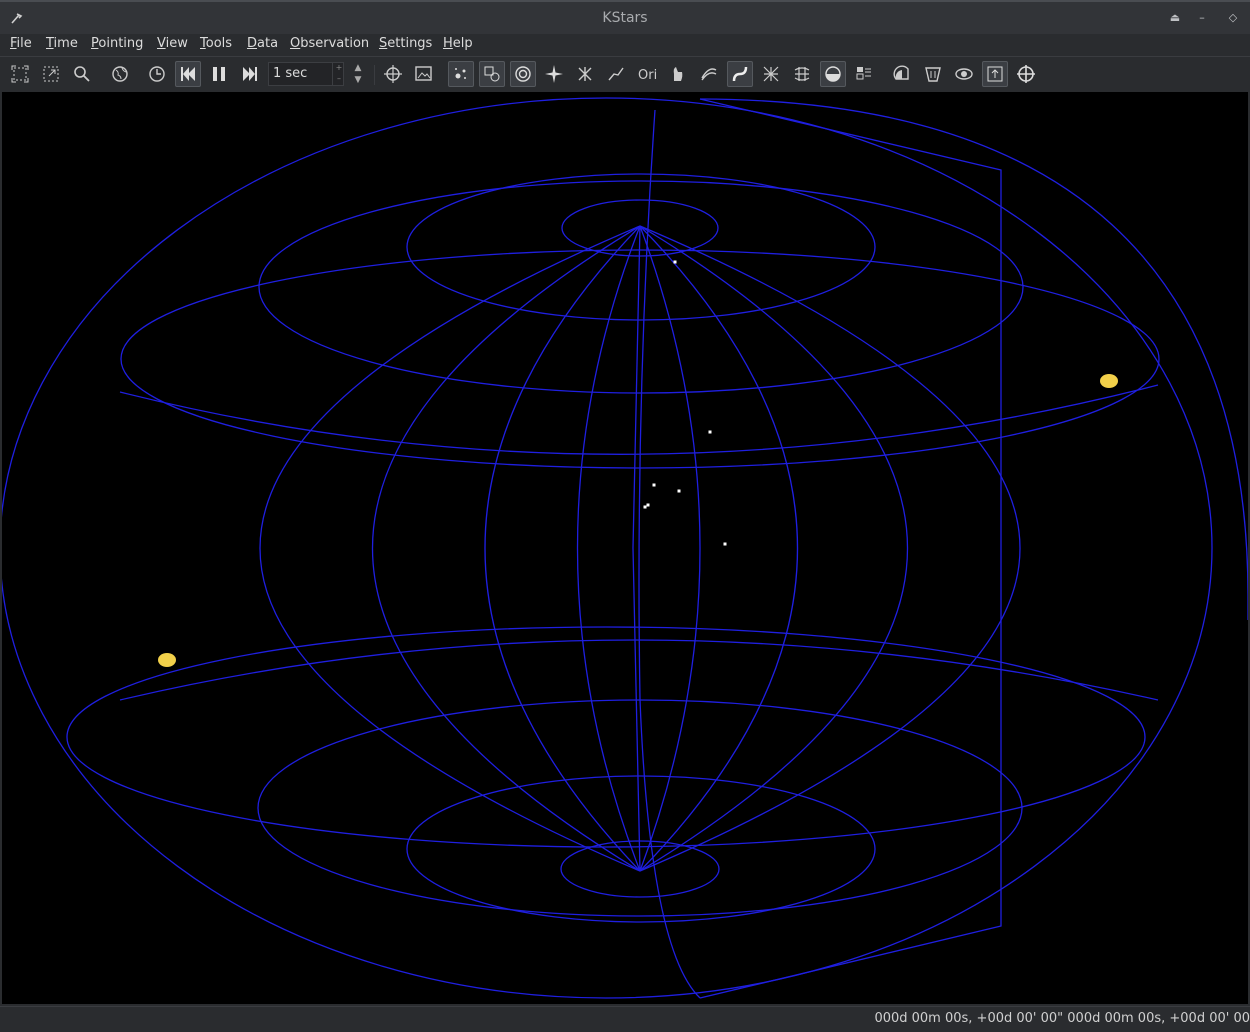  Describe the element at coordinates (864, 74) in the screenshot. I see `hips-icon` at that location.